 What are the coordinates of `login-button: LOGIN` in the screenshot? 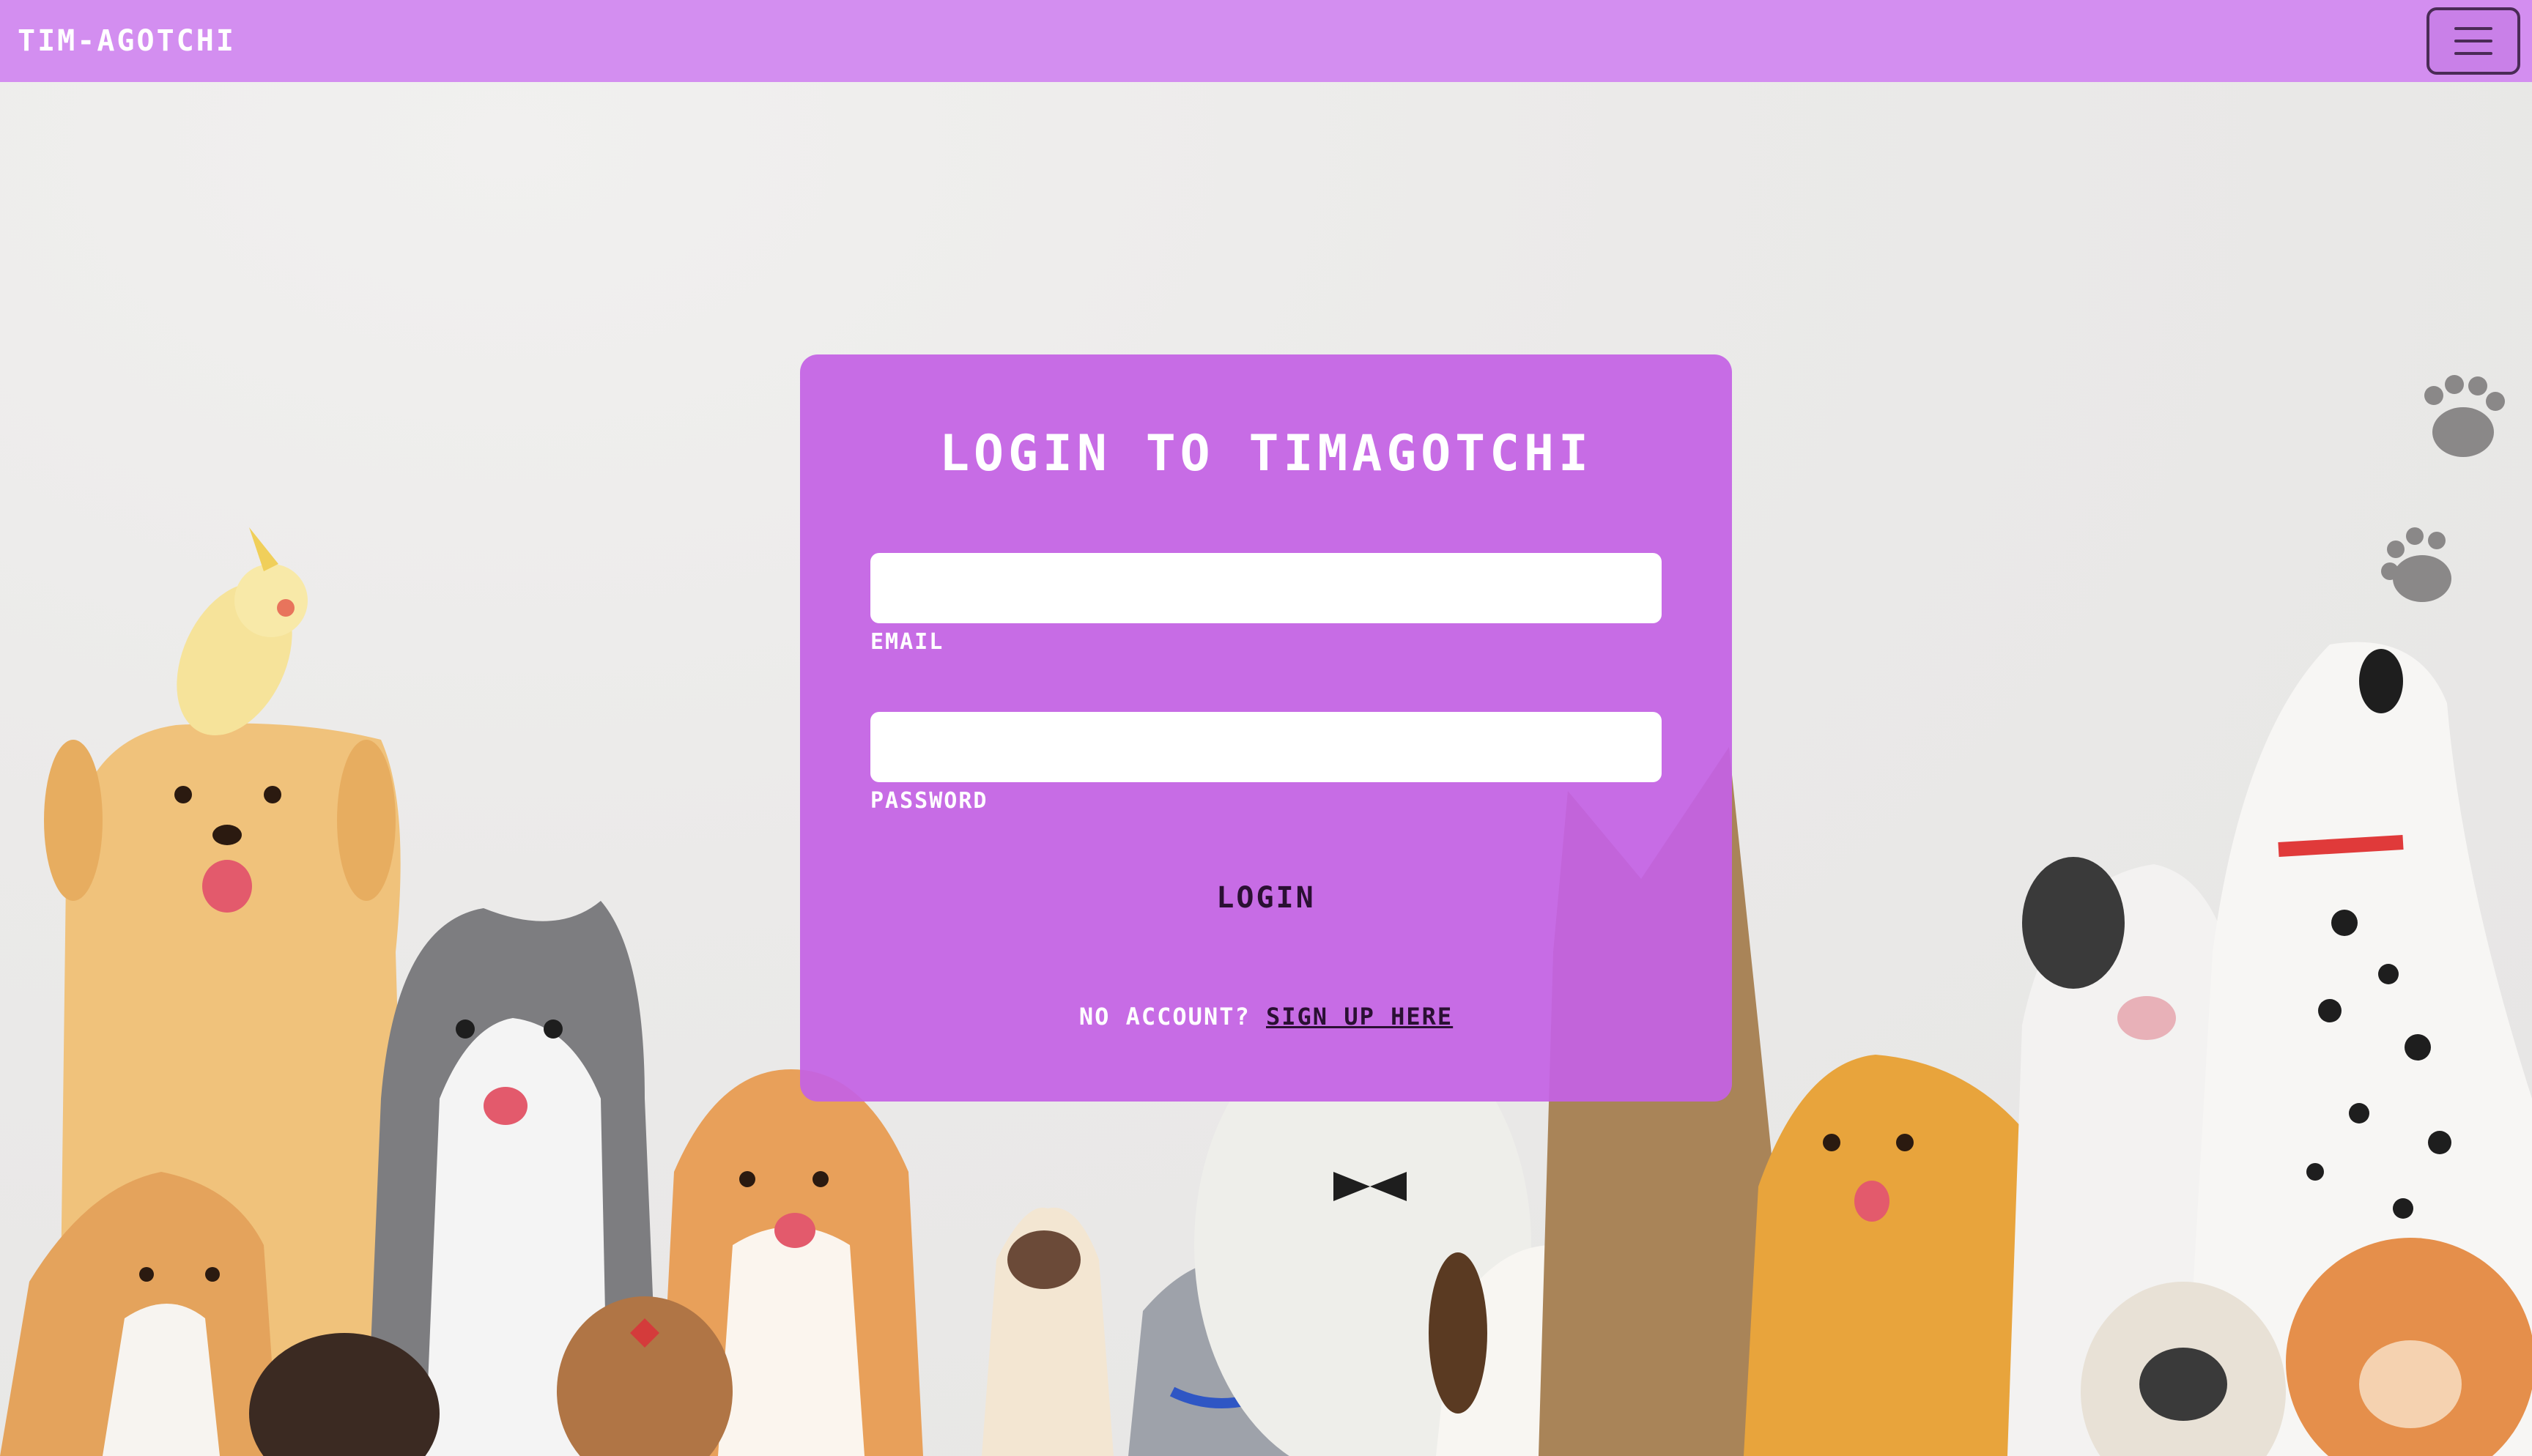 It's located at (1265, 898).